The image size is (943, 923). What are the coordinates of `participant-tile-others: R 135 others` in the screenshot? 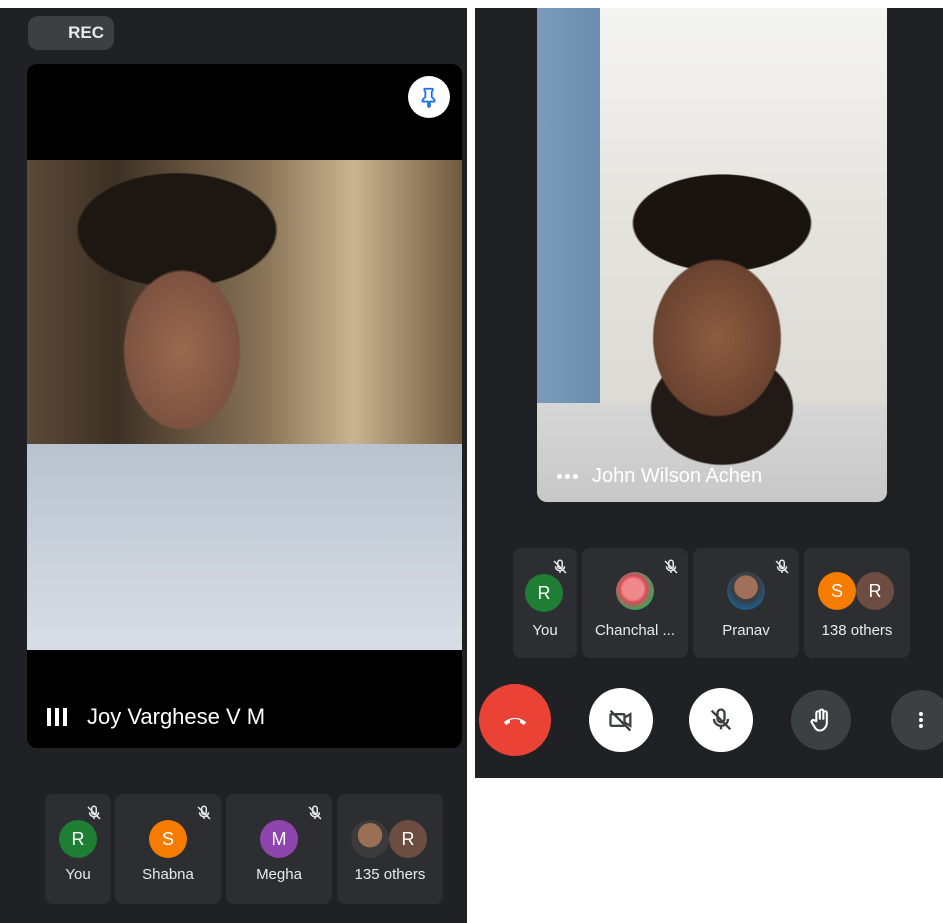 It's located at (390, 849).